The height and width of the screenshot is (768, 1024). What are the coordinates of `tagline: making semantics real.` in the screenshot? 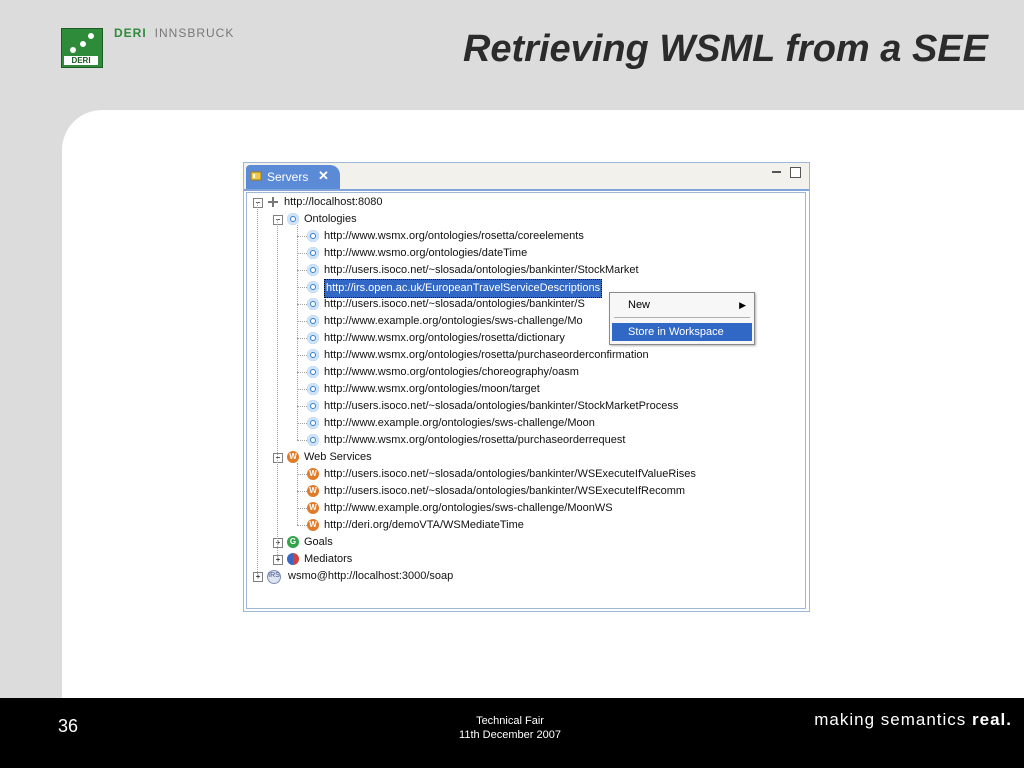 It's located at (913, 719).